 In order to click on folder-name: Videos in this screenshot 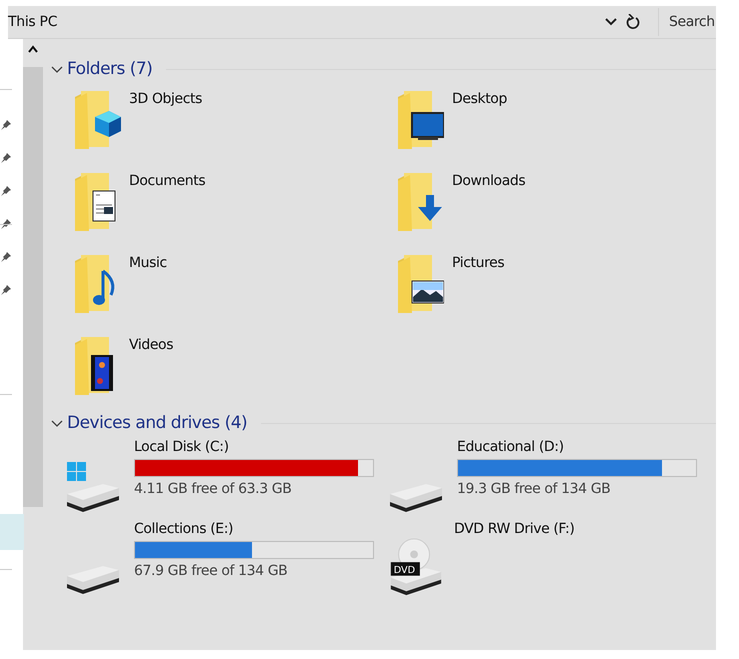, I will do `click(151, 345)`.